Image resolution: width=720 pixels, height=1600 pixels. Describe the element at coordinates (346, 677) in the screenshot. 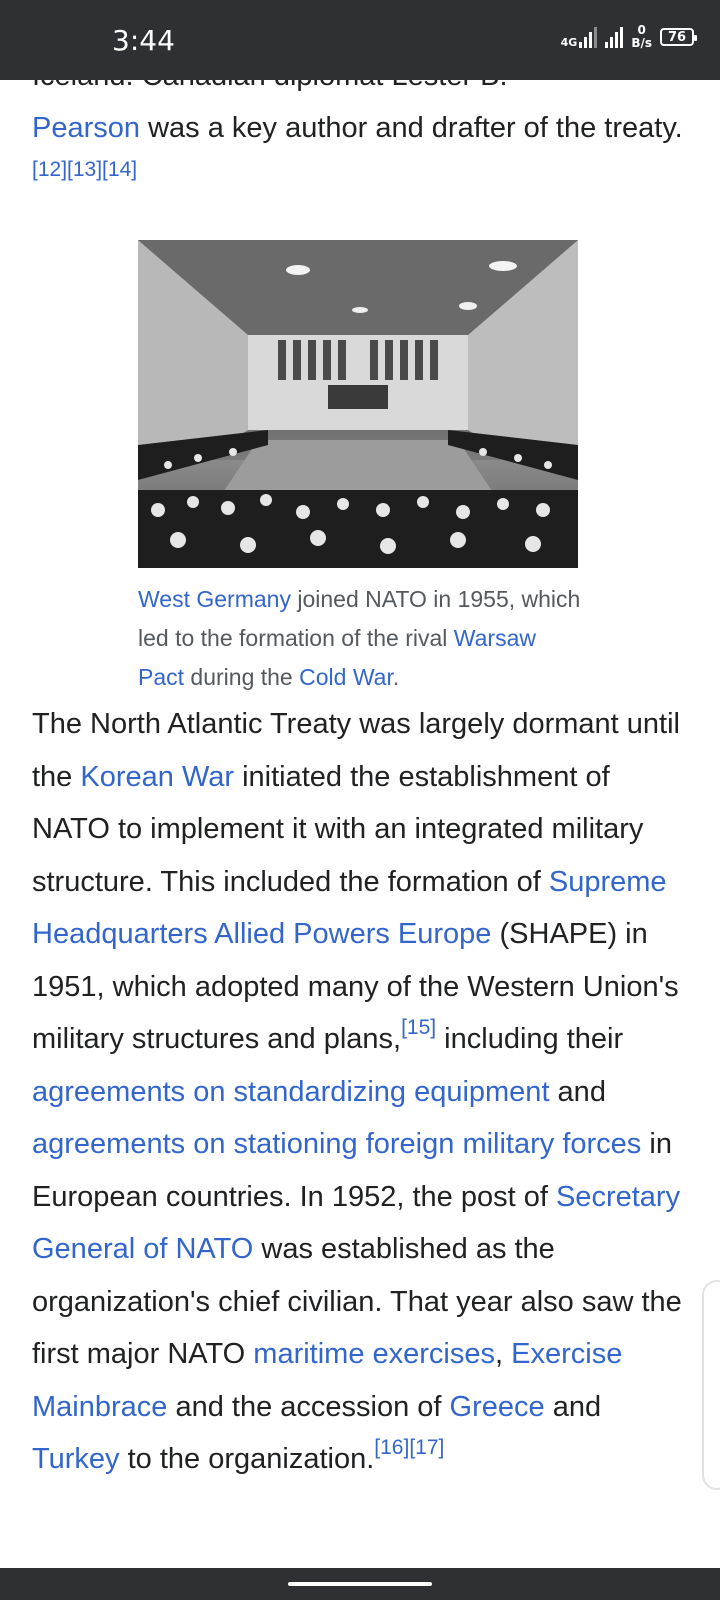

I see `link-cold-war: Cold War` at that location.